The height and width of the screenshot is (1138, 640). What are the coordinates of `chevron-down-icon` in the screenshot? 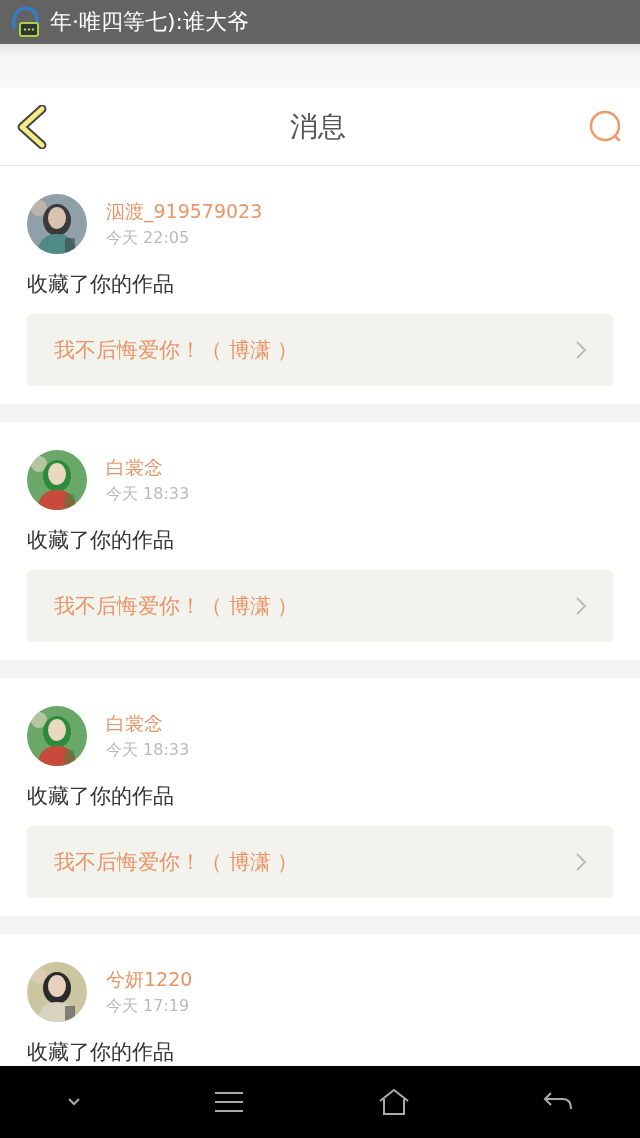 It's located at (73, 1102).